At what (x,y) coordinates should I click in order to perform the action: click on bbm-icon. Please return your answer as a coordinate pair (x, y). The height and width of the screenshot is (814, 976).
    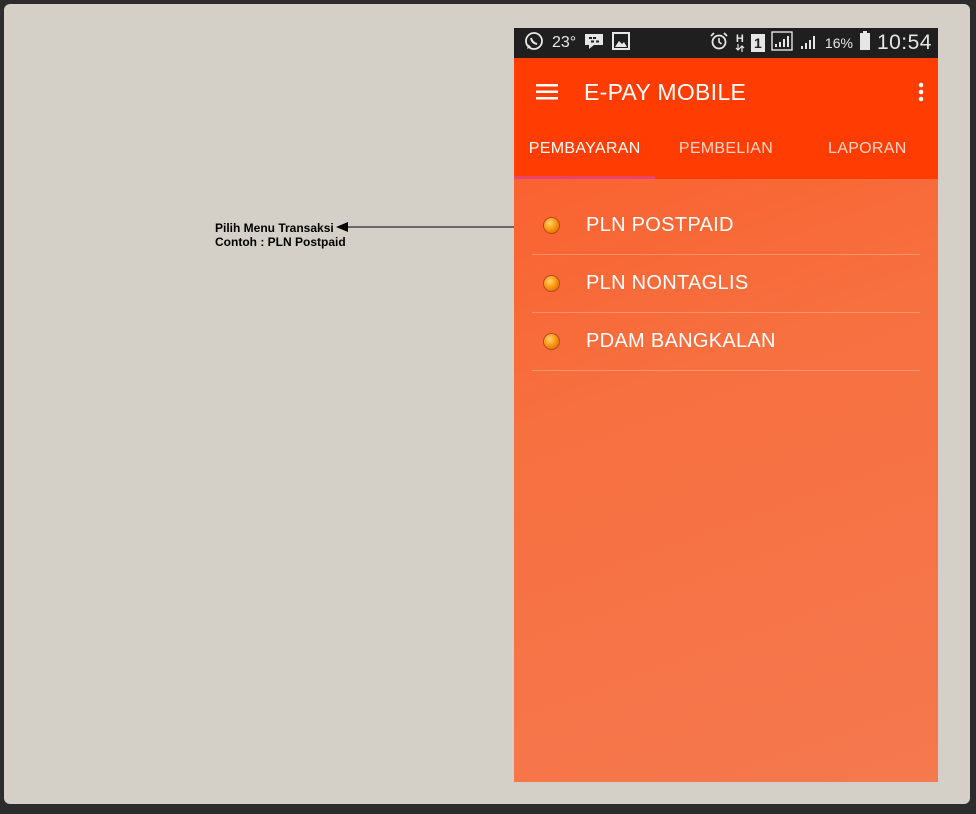
    Looking at the image, I should click on (594, 43).